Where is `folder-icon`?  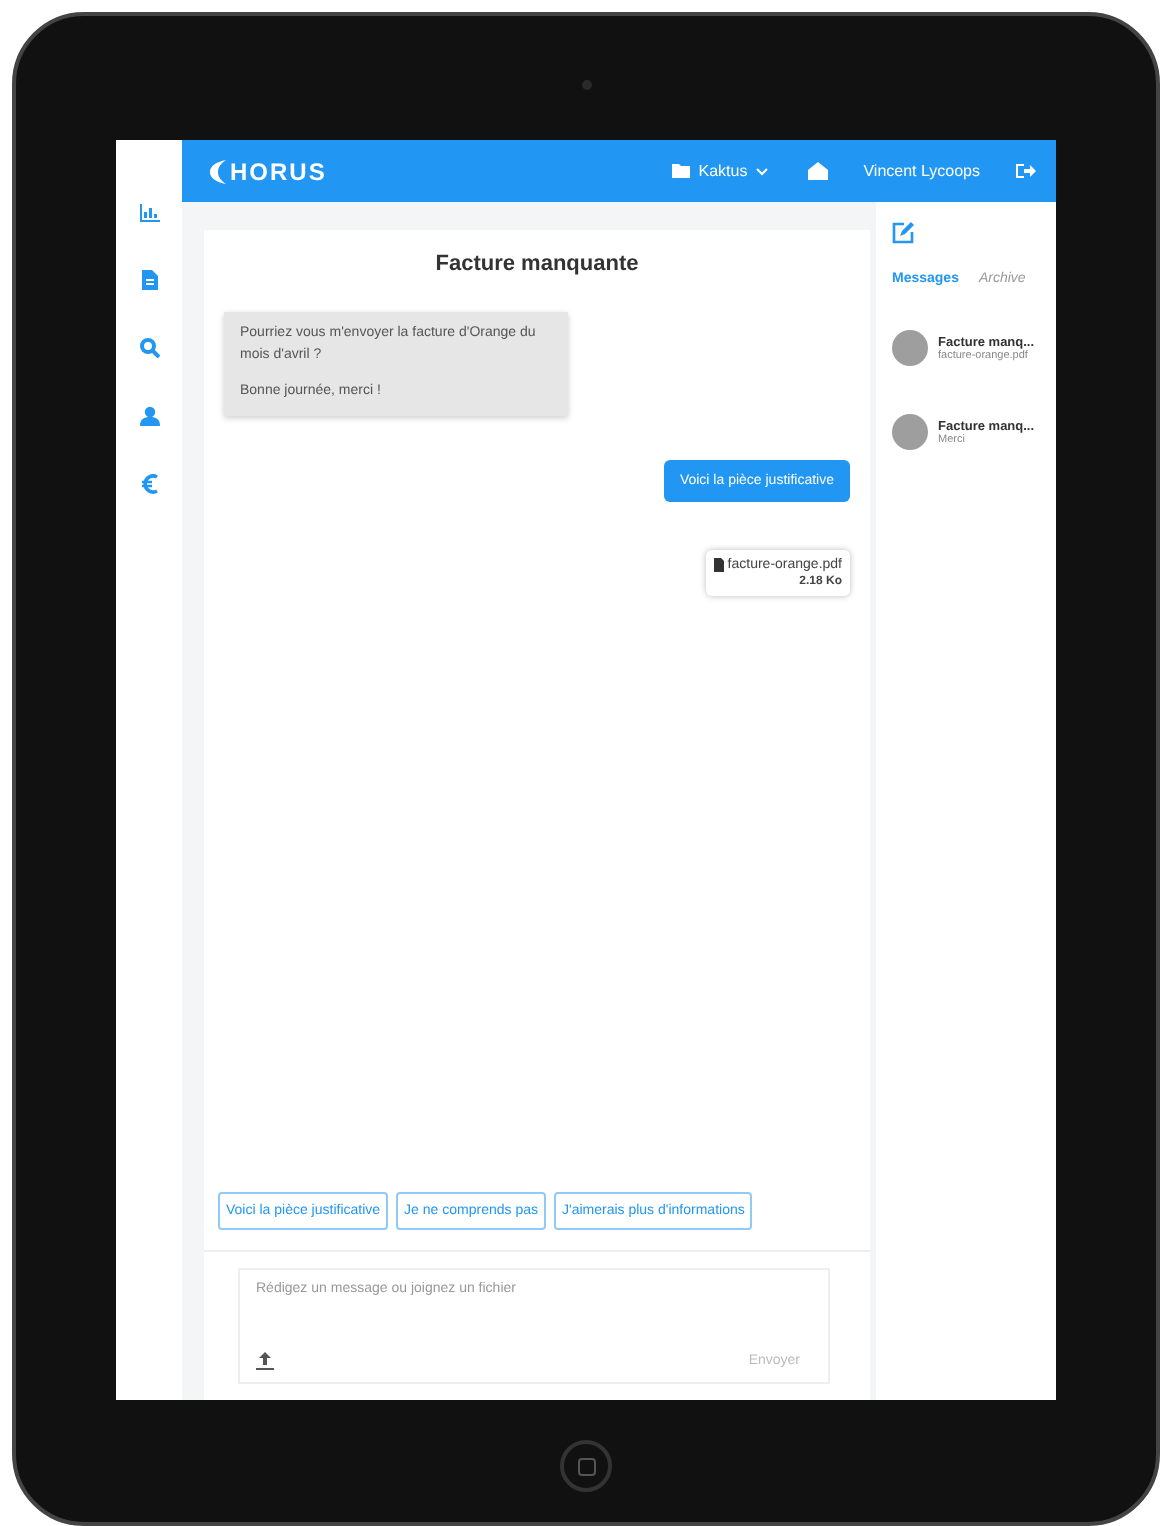 folder-icon is located at coordinates (681, 171).